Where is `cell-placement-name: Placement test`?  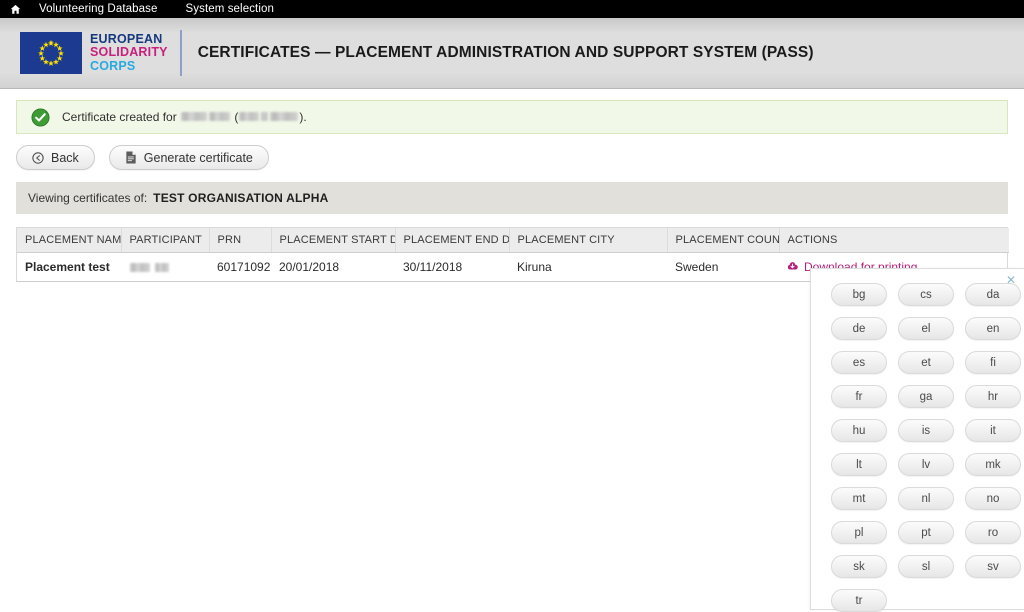 cell-placement-name: Placement test is located at coordinates (67, 267).